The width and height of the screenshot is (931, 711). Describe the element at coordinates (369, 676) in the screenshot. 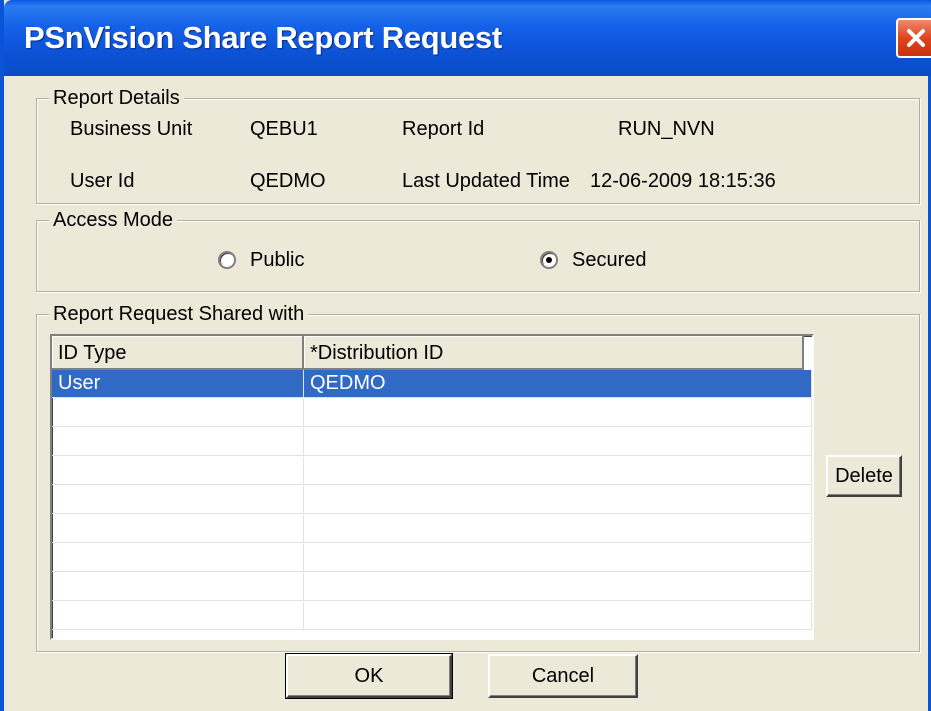

I see `ok-button: OK` at that location.